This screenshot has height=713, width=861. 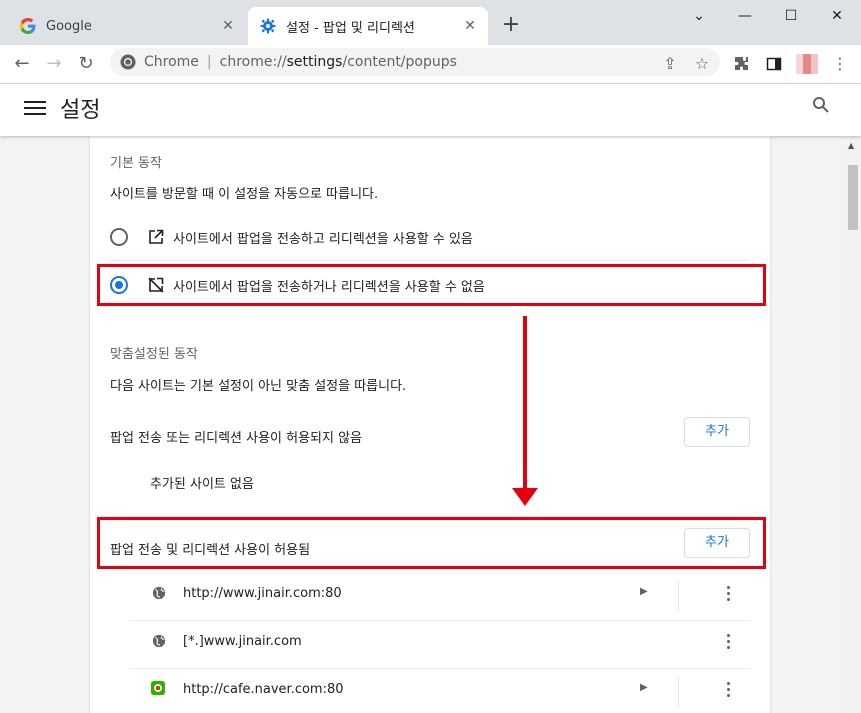 I want to click on bookmark-star-icon: ☆, so click(x=702, y=64).